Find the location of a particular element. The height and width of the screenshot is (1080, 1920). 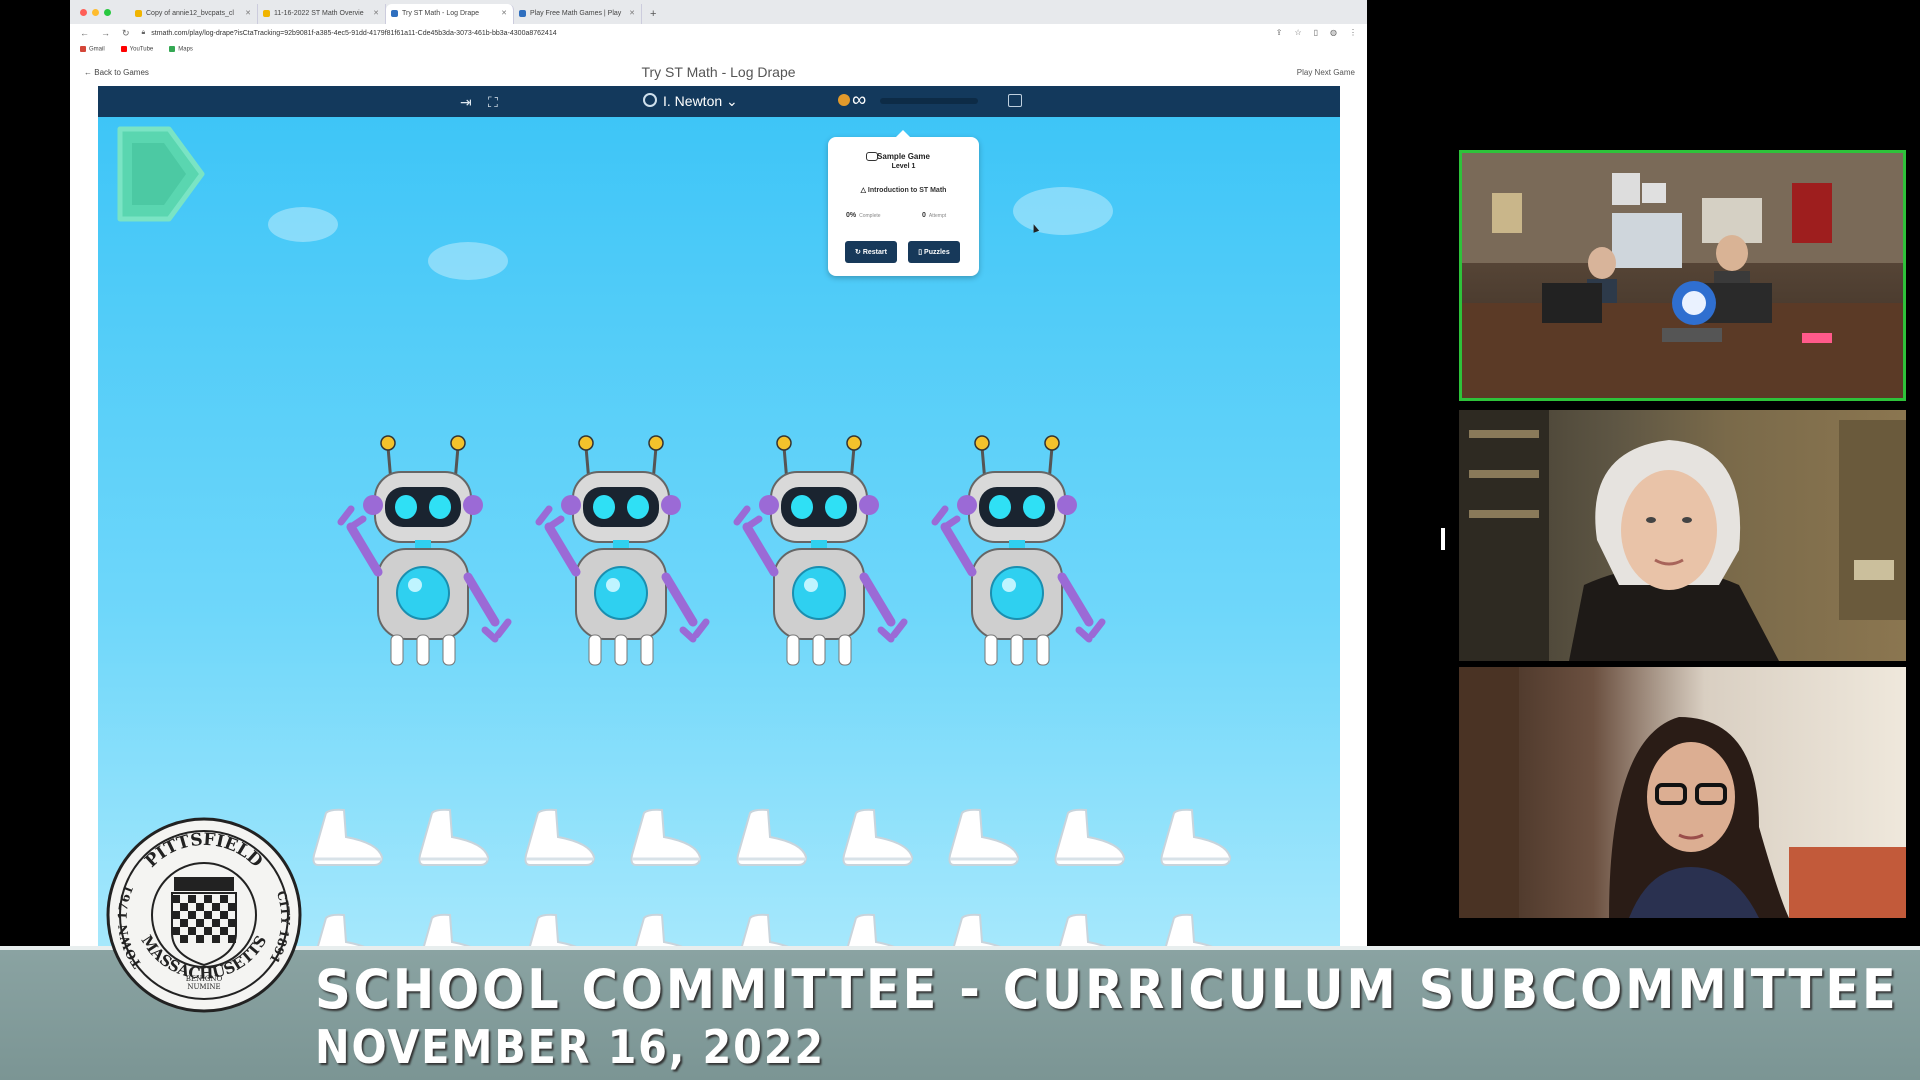

speaker-indicator is located at coordinates (1443, 539).